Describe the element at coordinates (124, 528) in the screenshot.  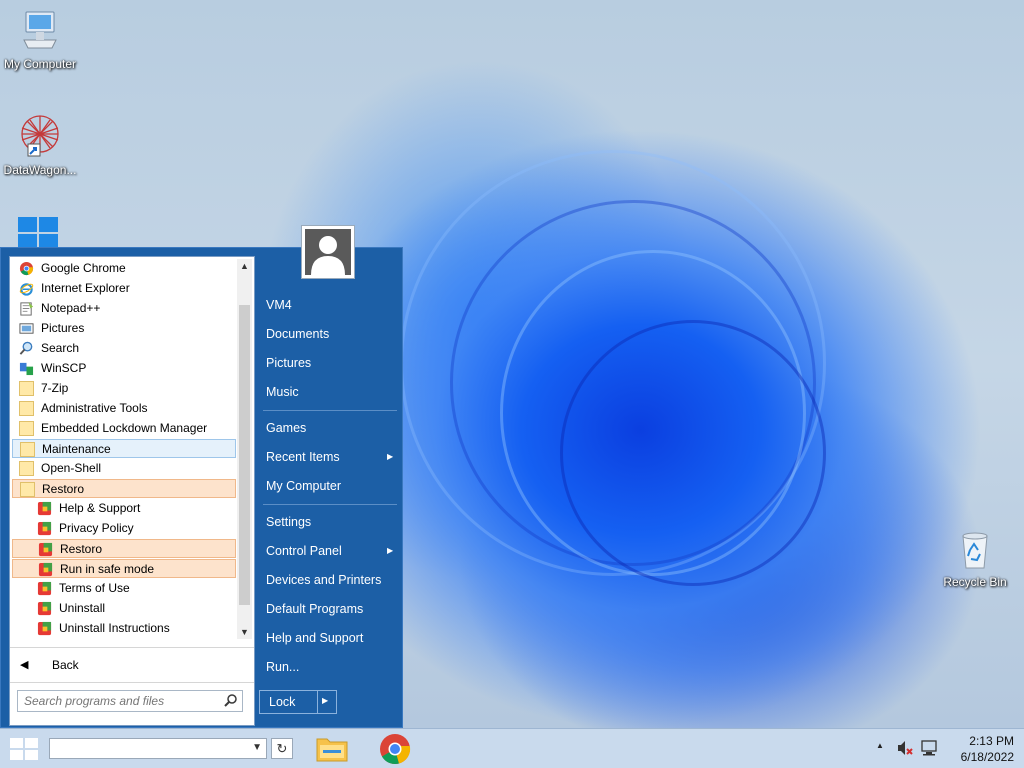
I see `program-restoro-privacy-policy: Privacy Policy` at that location.